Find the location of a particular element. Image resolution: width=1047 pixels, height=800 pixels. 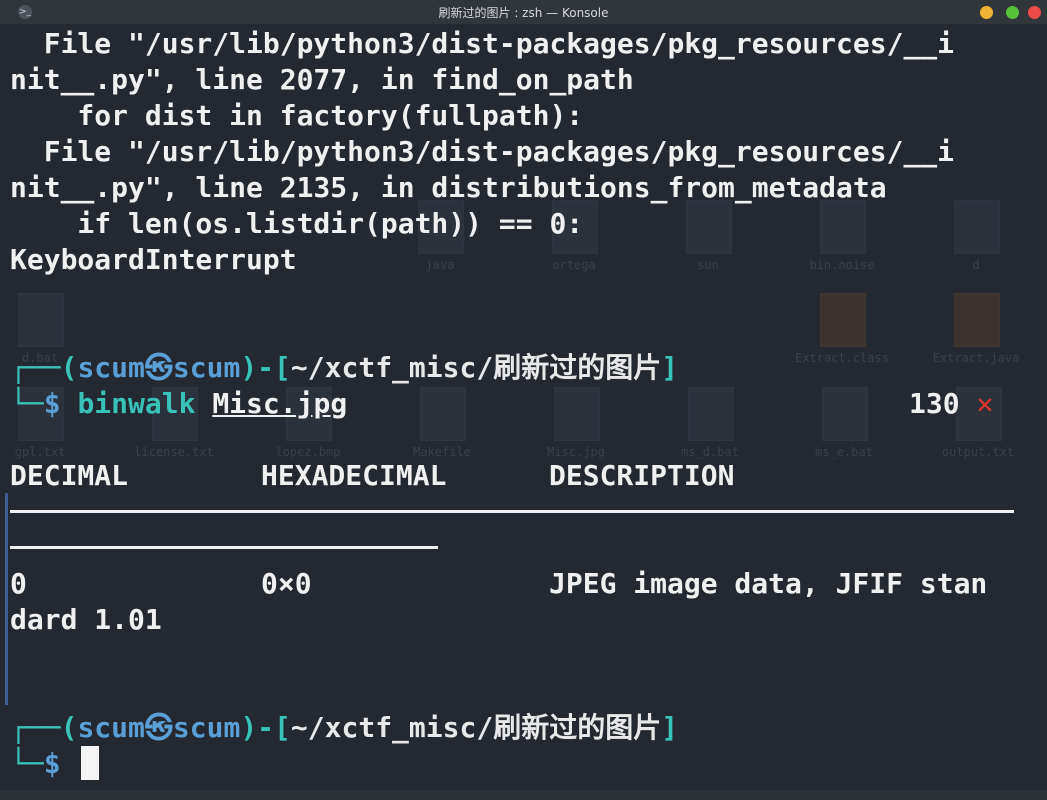

input-line: └─$ is located at coordinates (35, 764).